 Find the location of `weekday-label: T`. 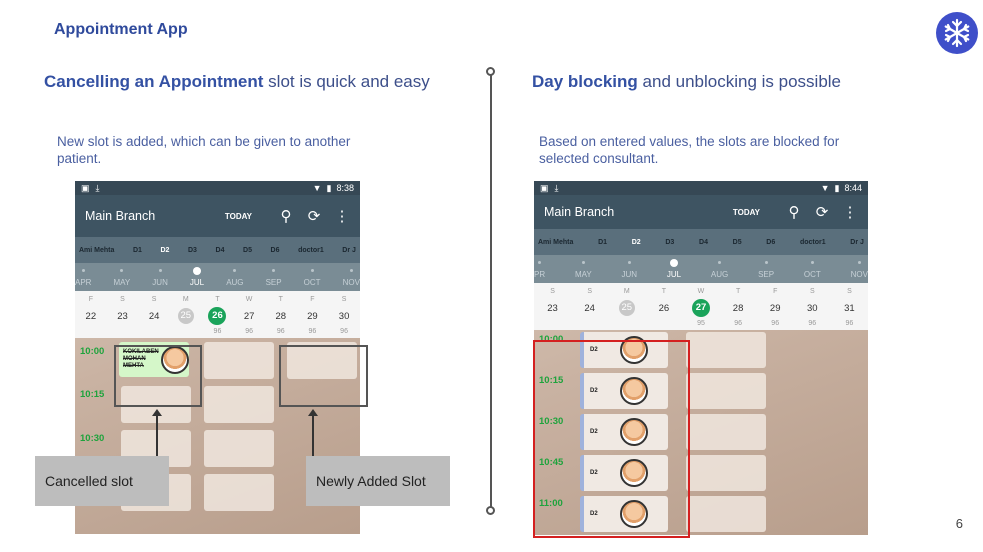

weekday-label: T is located at coordinates (738, 291).